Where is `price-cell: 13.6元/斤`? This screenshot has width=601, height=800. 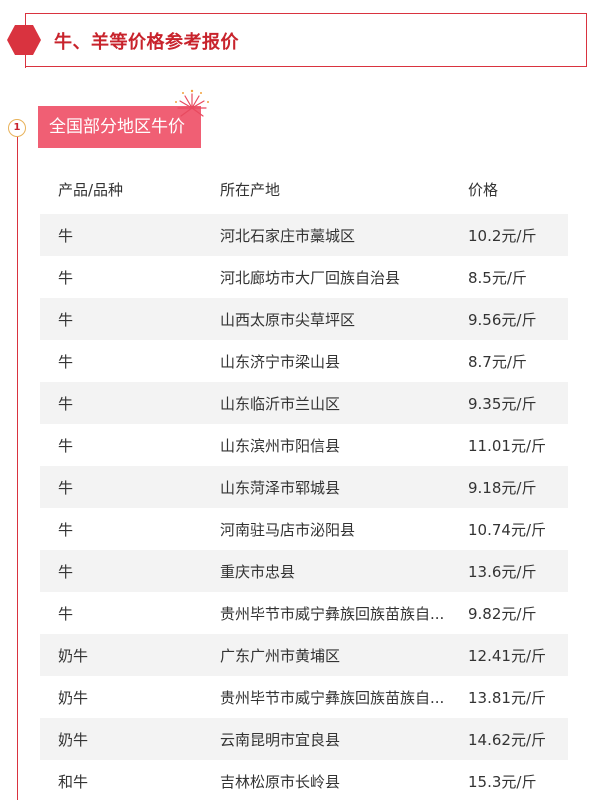 price-cell: 13.6元/斤 is located at coordinates (502, 572).